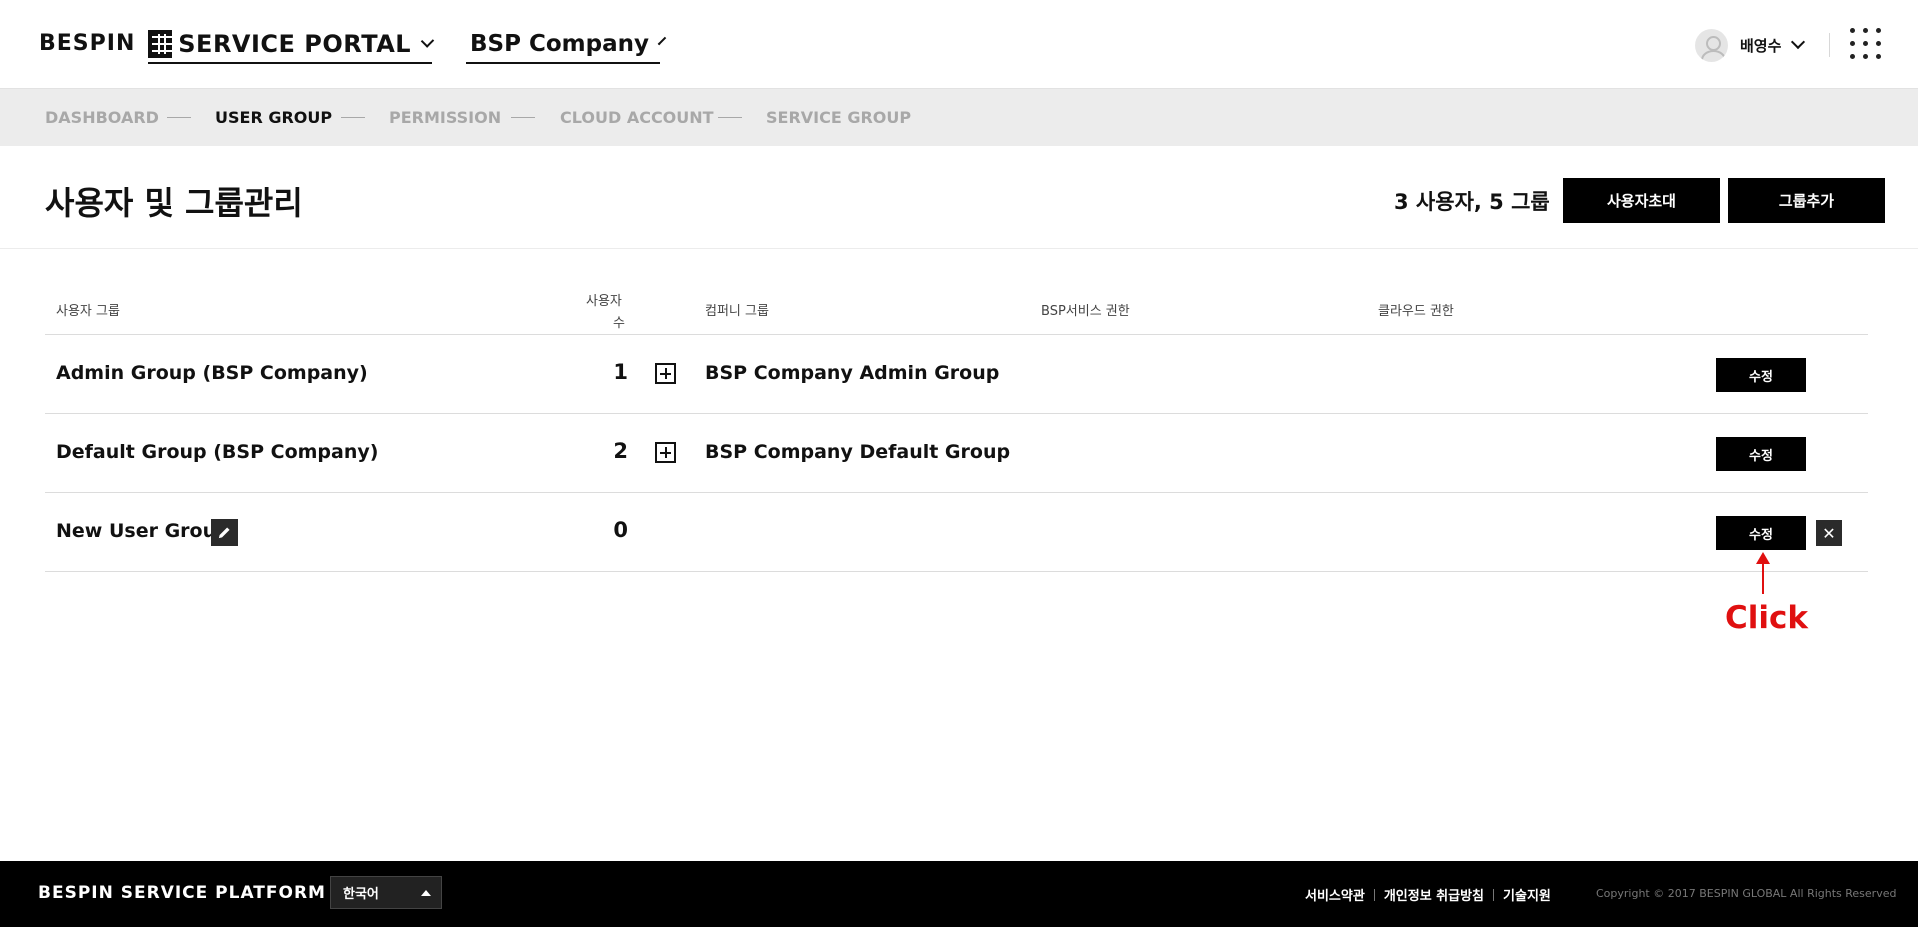  I want to click on group-name: New User Group, so click(143, 531).